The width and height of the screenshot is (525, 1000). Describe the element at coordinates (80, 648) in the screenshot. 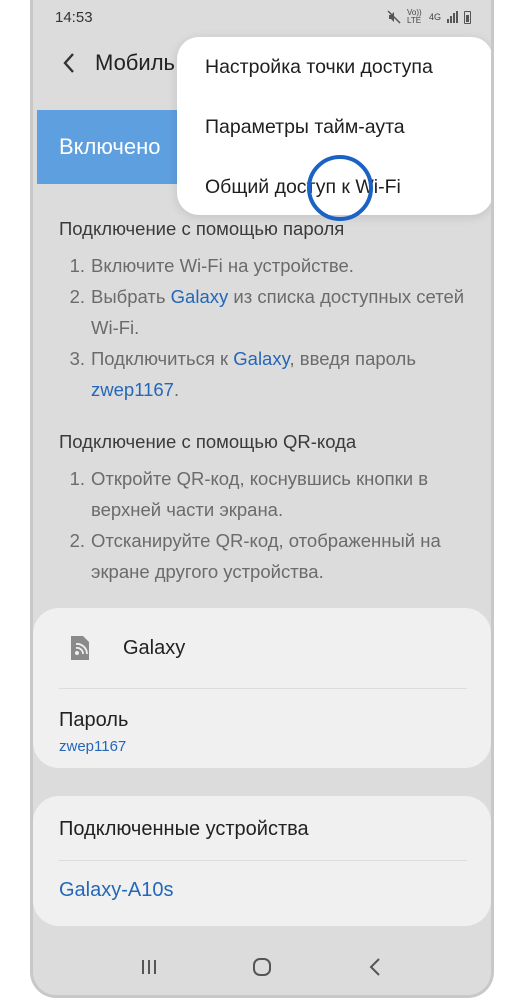

I see `mobile-hotspot-icon` at that location.